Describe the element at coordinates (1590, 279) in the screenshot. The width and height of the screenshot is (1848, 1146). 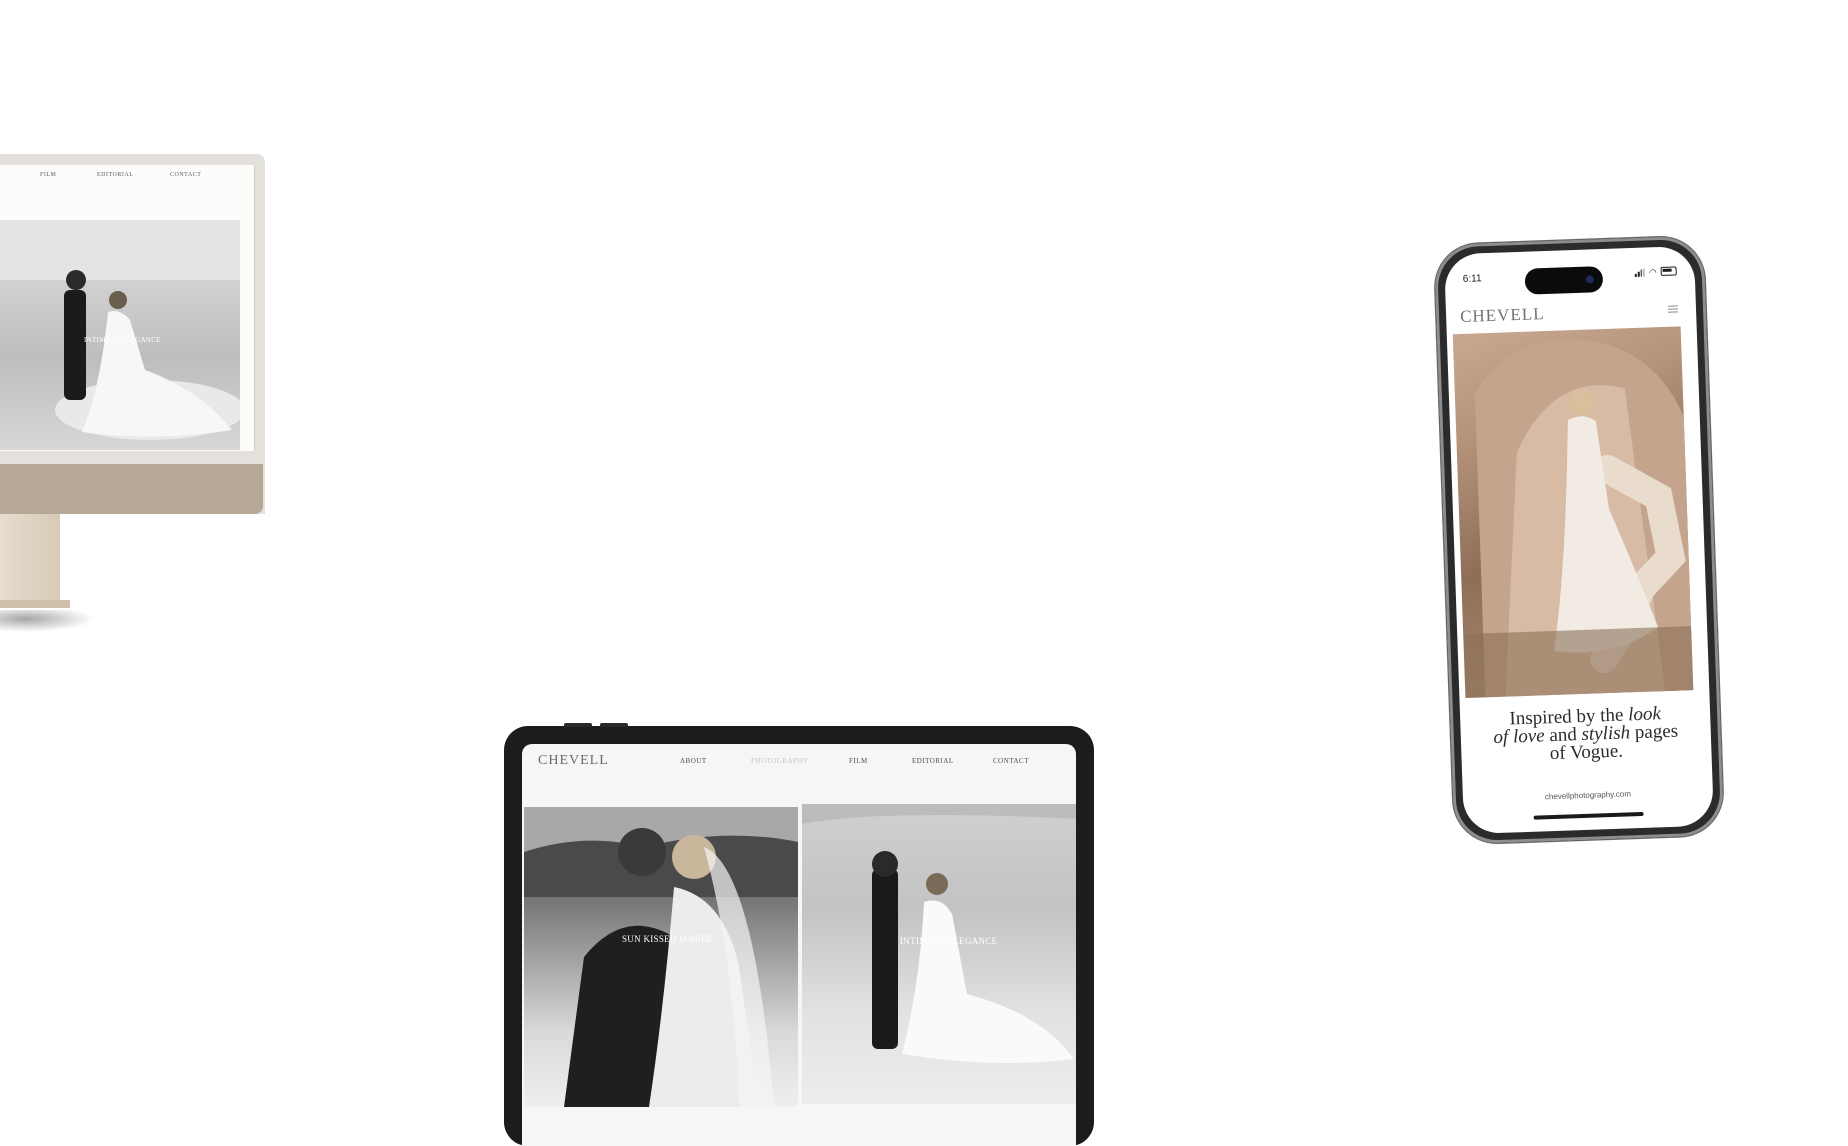
I see `front-camera-icon` at that location.